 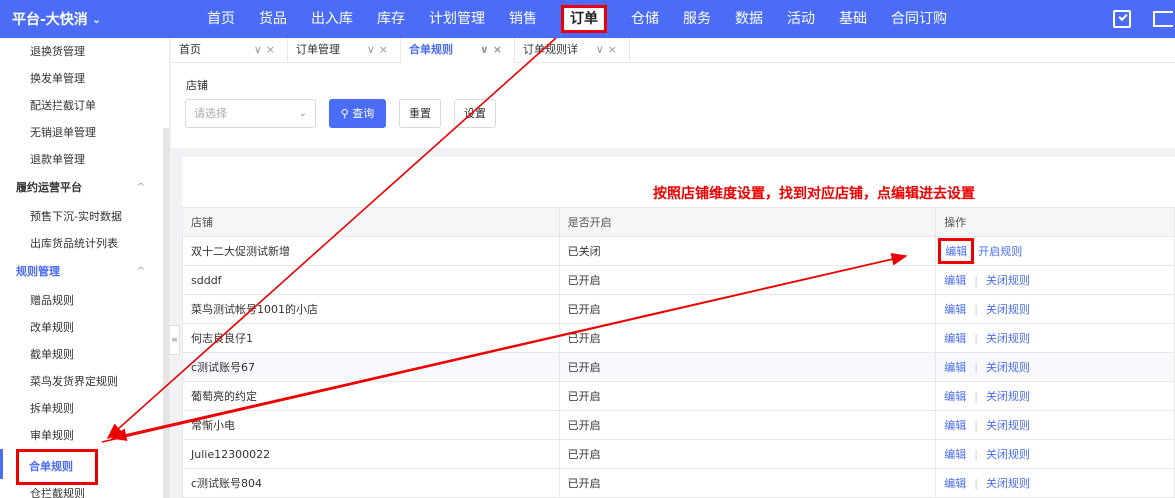 What do you see at coordinates (84, 327) in the screenshot?
I see `sidebar-item-rules-1: 改单规则` at bounding box center [84, 327].